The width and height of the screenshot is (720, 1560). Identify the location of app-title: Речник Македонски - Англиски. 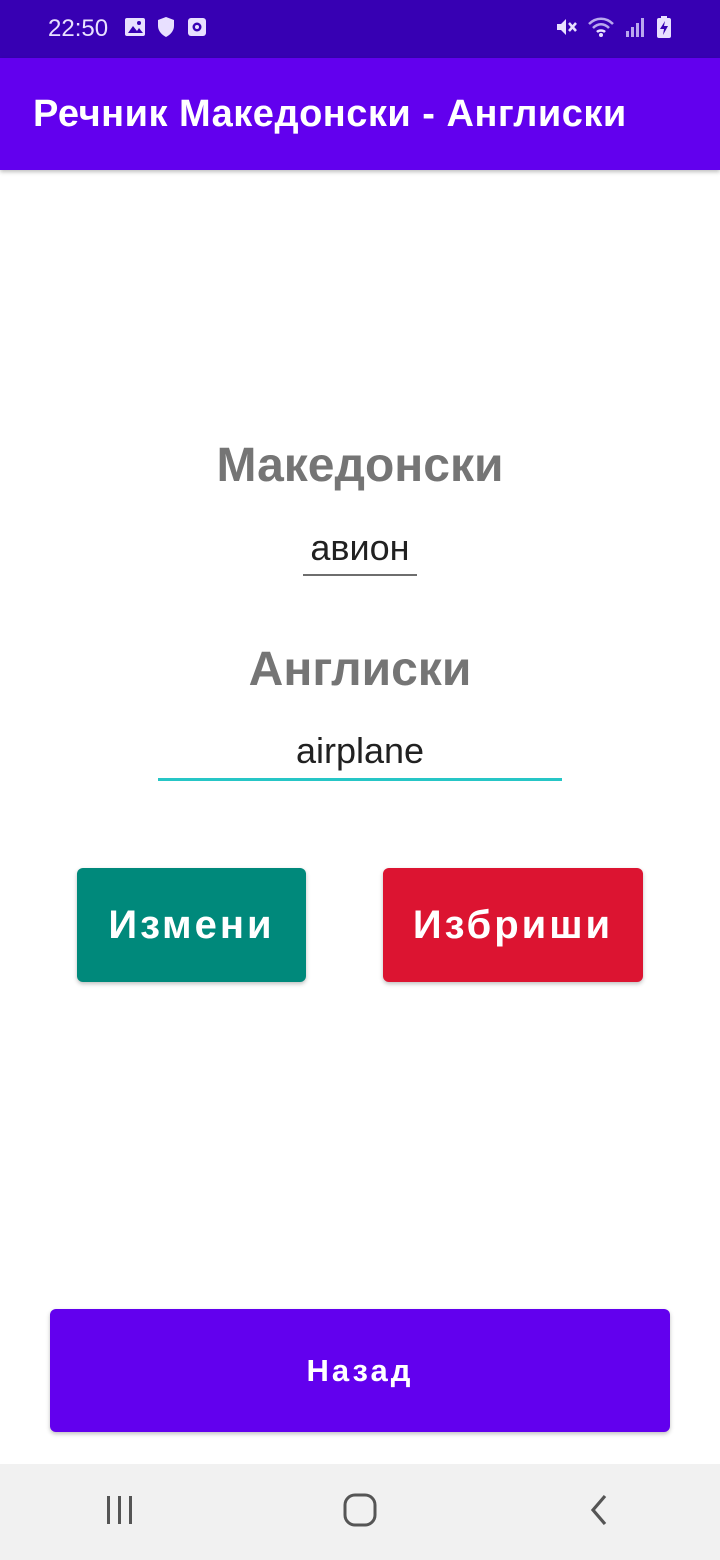
(330, 113).